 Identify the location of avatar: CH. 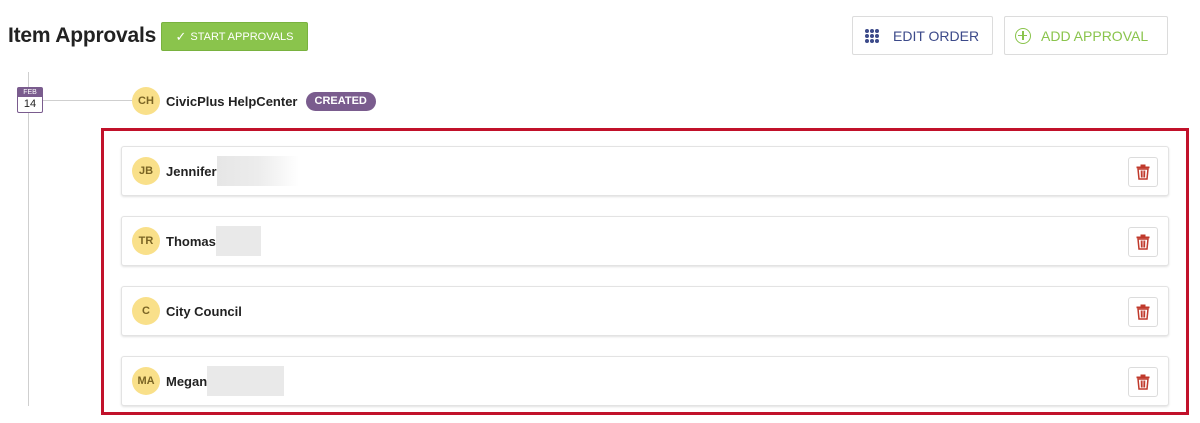
(146, 101).